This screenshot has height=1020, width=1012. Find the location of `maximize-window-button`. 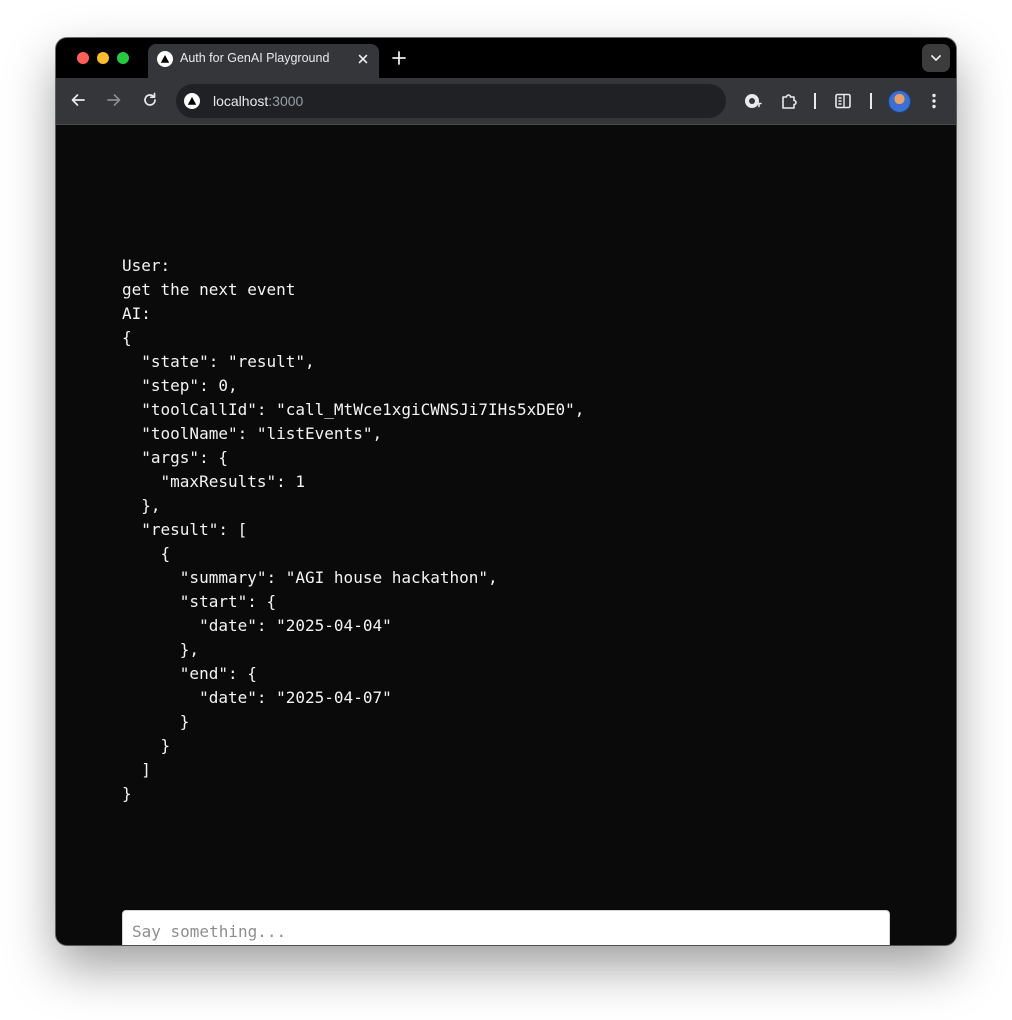

maximize-window-button is located at coordinates (123, 58).